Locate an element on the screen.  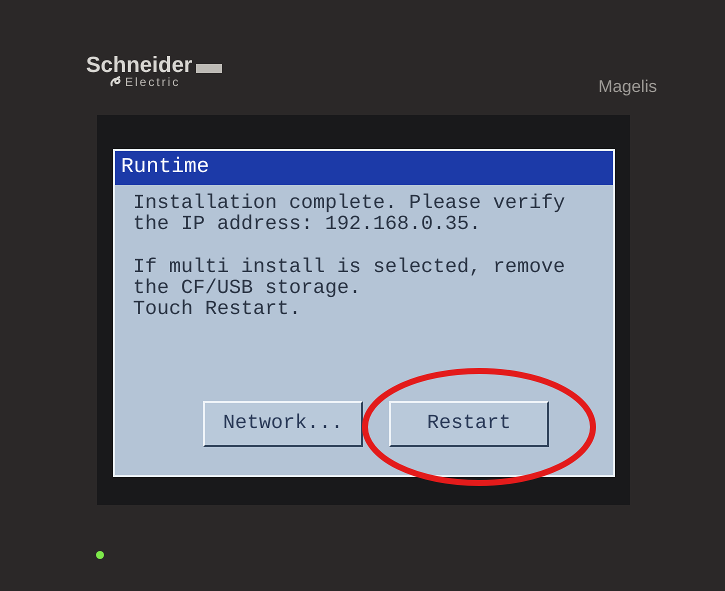
brand-name: Schneider is located at coordinates (139, 65).